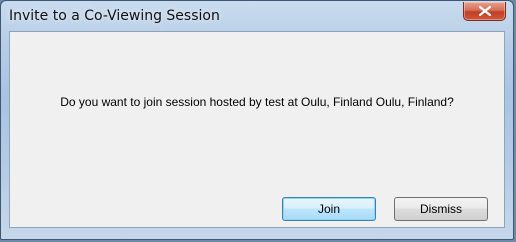 This screenshot has height=242, width=516. Describe the element at coordinates (114, 16) in the screenshot. I see `window-title: Invite to a Co-Viewing Session` at that location.